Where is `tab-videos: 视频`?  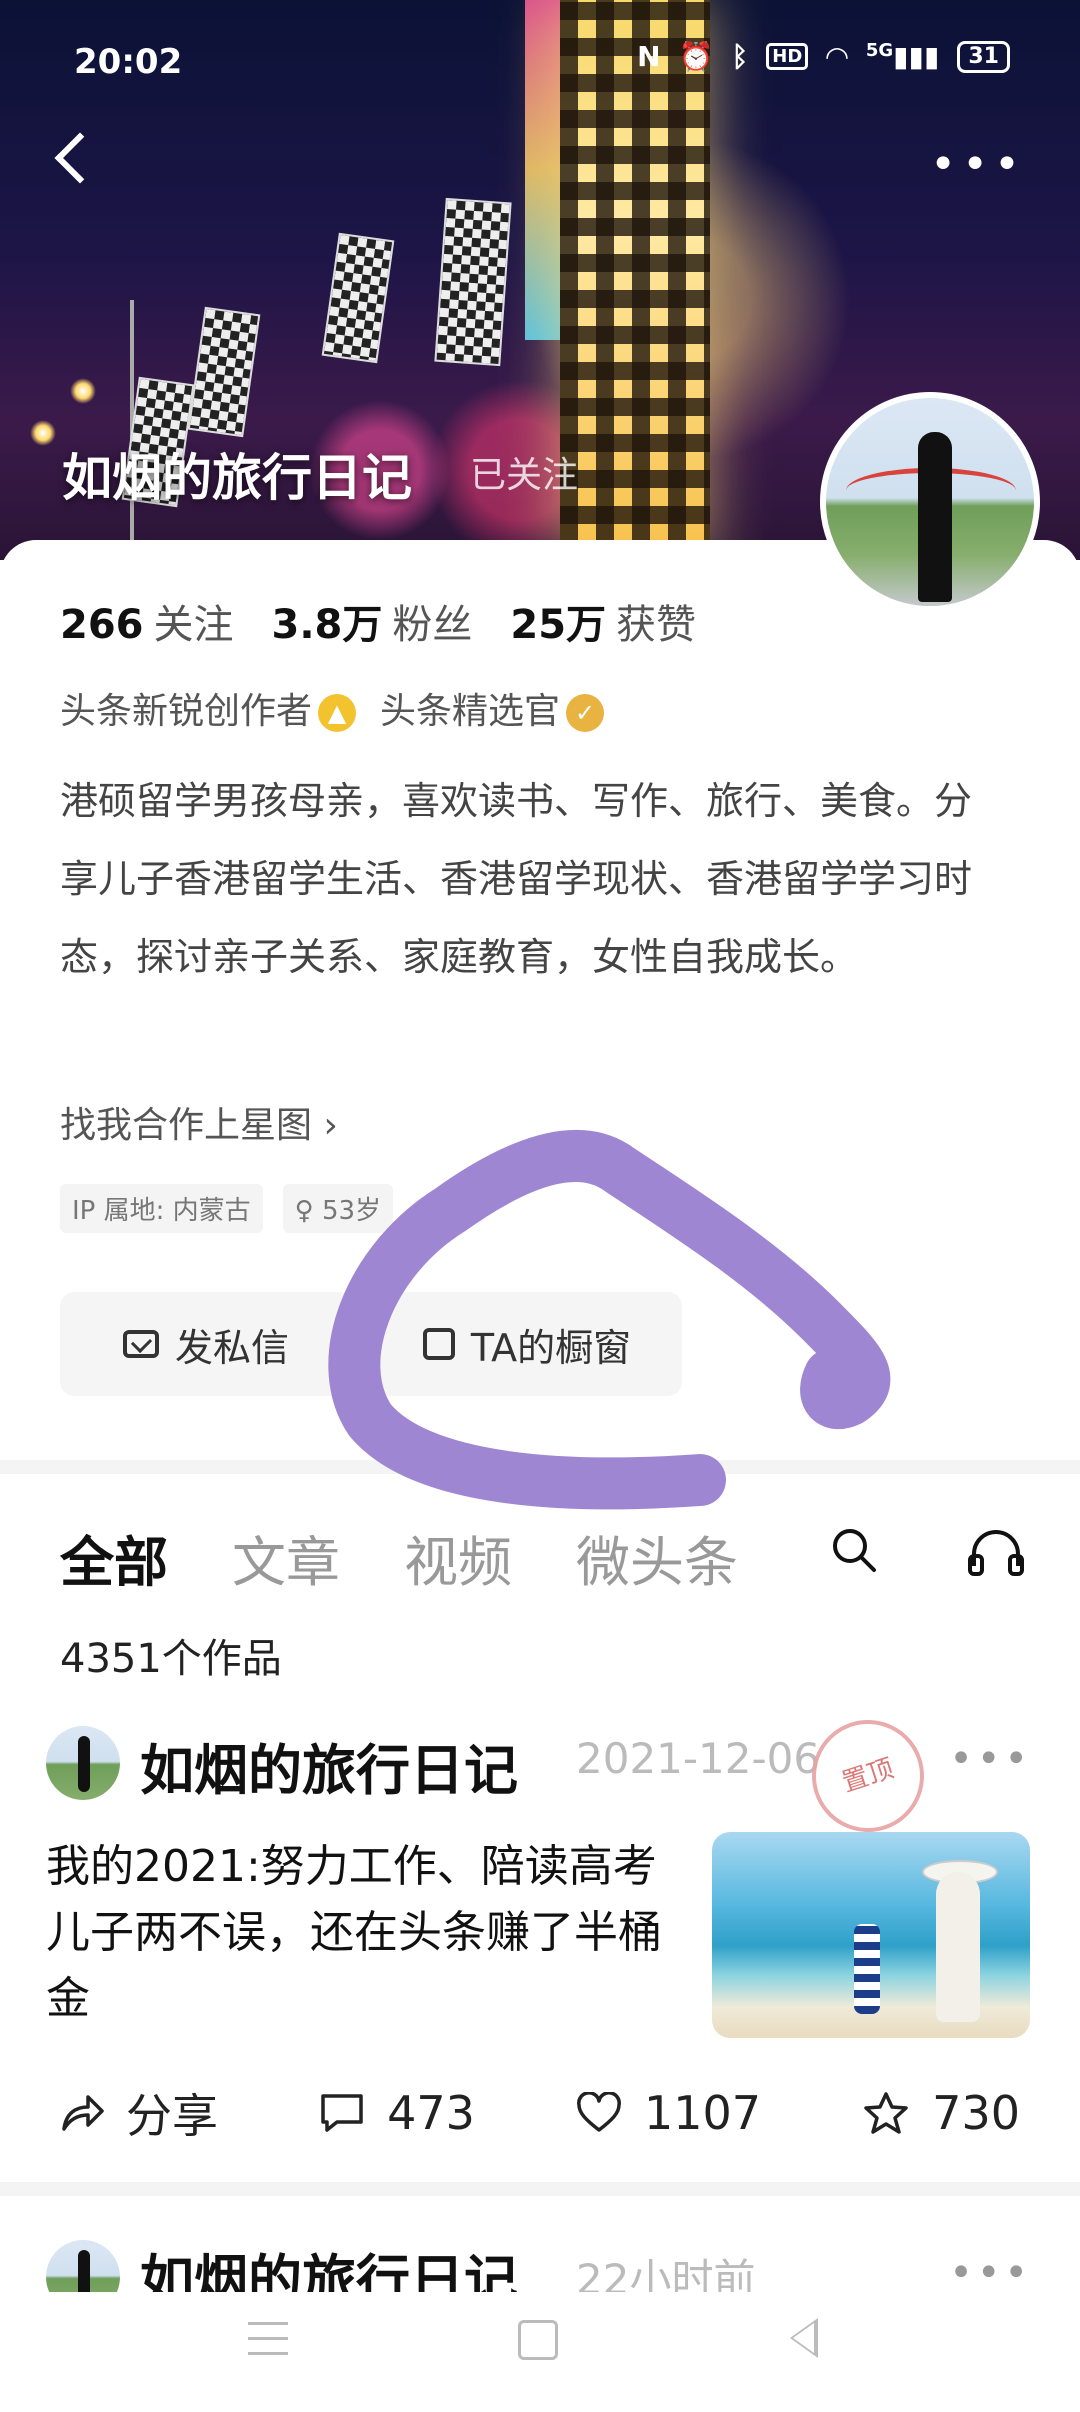 tab-videos: 视频 is located at coordinates (458, 1557).